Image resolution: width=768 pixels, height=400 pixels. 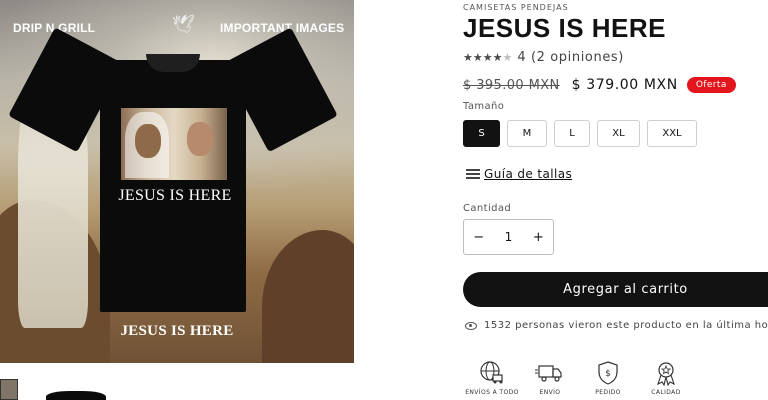 I want to click on product-rating: ★★★★★ 4 (2 opiniones), so click(x=543, y=57).